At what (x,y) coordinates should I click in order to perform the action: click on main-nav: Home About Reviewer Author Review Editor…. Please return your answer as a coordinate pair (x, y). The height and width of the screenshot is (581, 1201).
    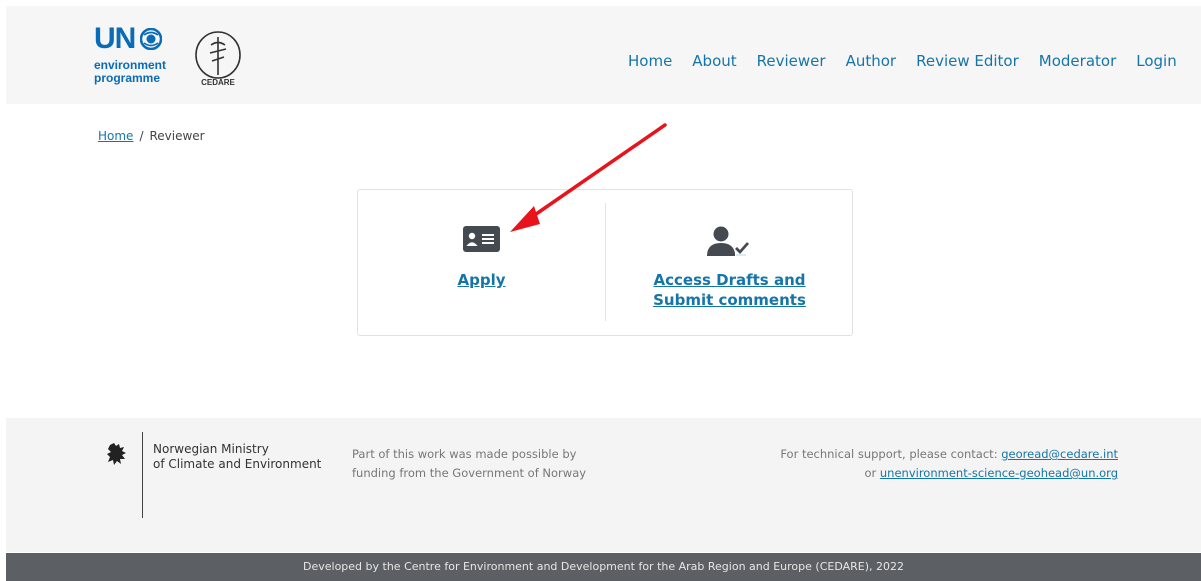
    Looking at the image, I should click on (912, 61).